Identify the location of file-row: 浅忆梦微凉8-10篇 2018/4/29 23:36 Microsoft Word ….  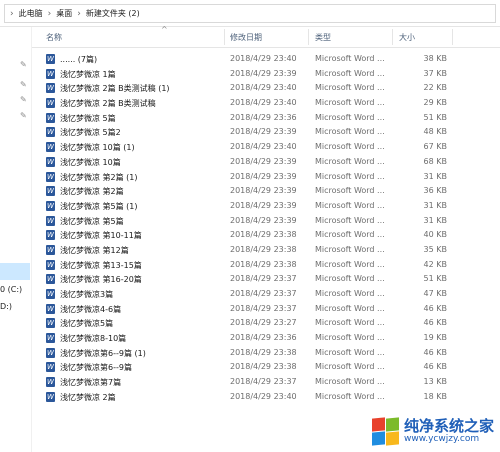
(266, 338).